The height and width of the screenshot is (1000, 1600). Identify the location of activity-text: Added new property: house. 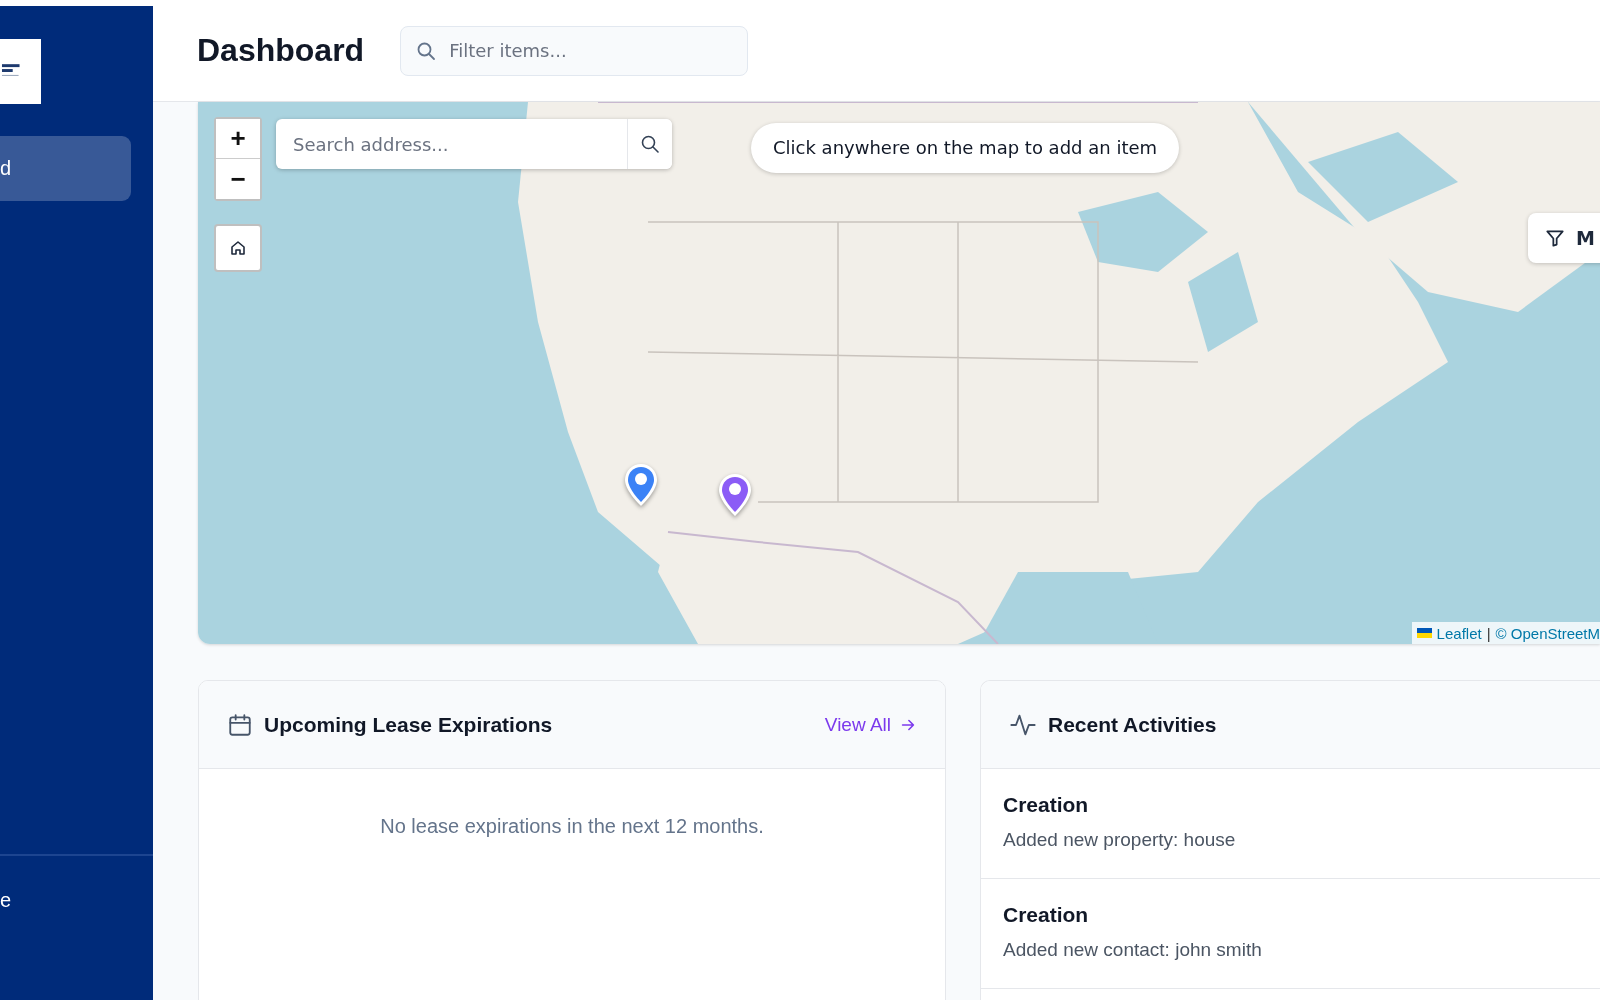
(1120, 840).